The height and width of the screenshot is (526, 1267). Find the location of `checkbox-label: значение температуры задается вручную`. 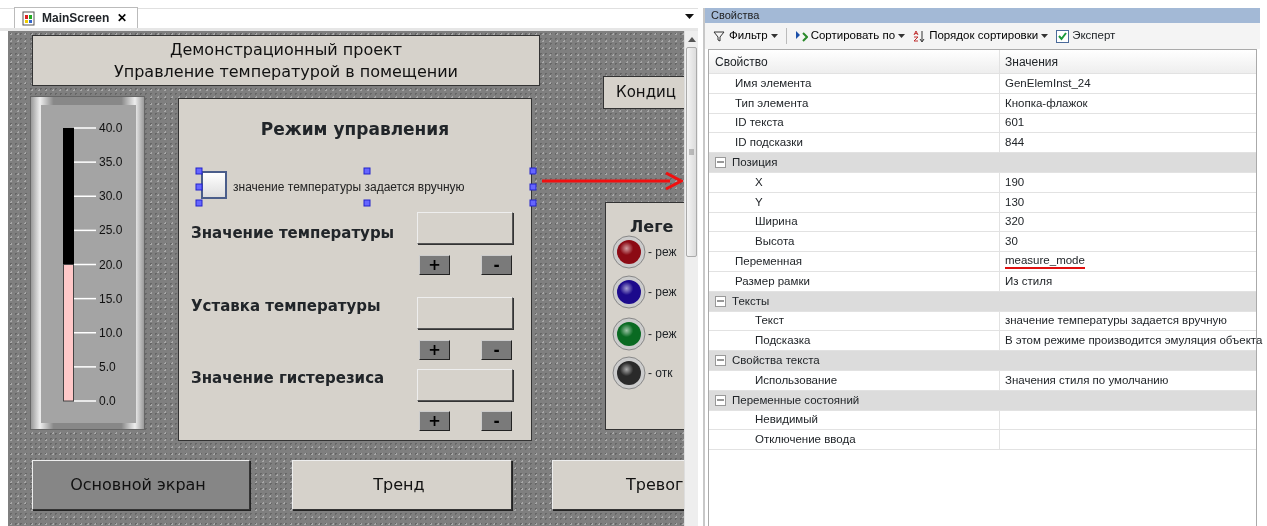

checkbox-label: значение температуры задается вручную is located at coordinates (349, 187).